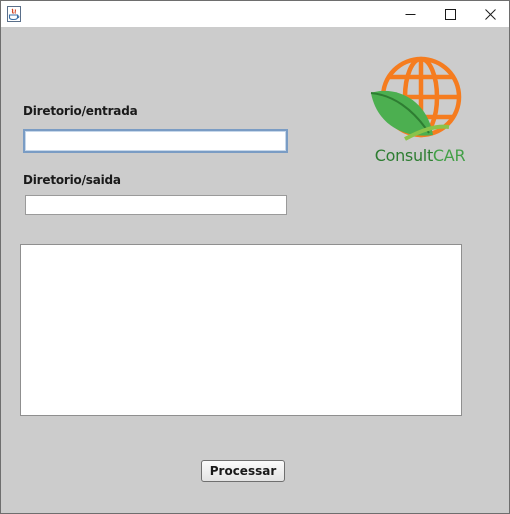 This screenshot has height=514, width=510. What do you see at coordinates (155, 141) in the screenshot?
I see `entrada-directory-input` at bounding box center [155, 141].